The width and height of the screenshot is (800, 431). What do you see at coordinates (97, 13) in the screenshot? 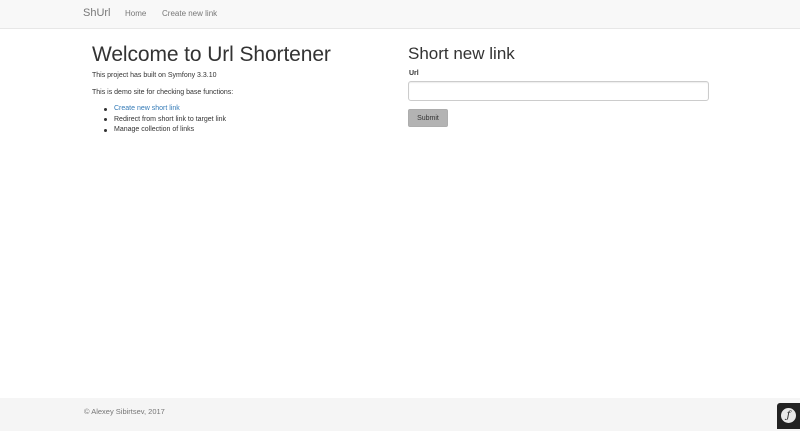
I see `navbar-brand: ShUrl` at bounding box center [97, 13].